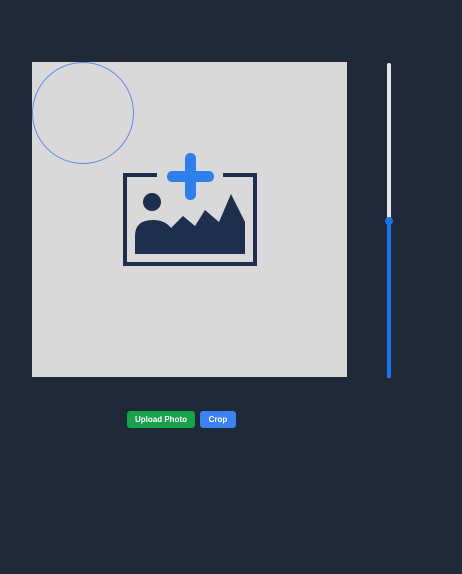 The width and height of the screenshot is (462, 574). Describe the element at coordinates (218, 419) in the screenshot. I see `crop-button: Crop` at that location.